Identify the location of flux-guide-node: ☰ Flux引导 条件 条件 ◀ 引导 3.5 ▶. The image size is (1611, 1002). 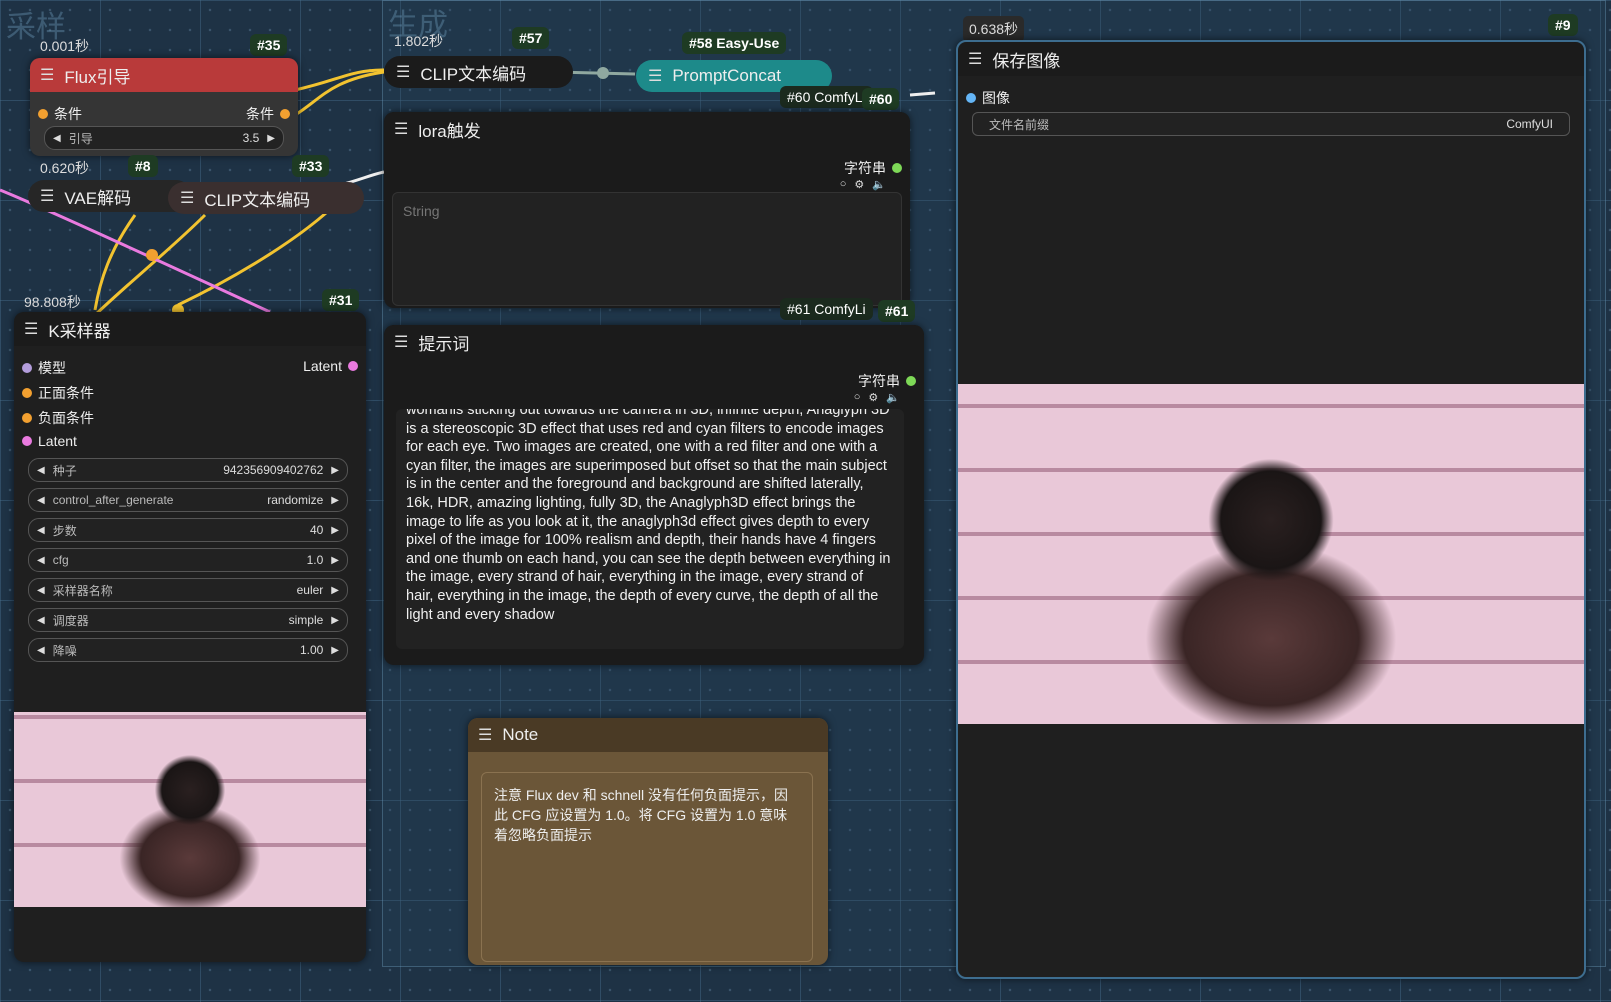
(164, 107).